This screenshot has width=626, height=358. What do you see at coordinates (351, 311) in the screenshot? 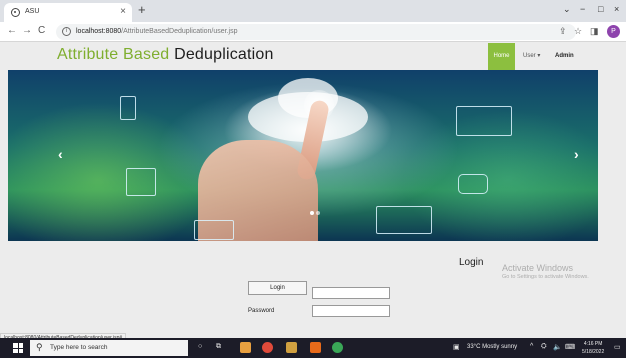
I see `password-field` at bounding box center [351, 311].